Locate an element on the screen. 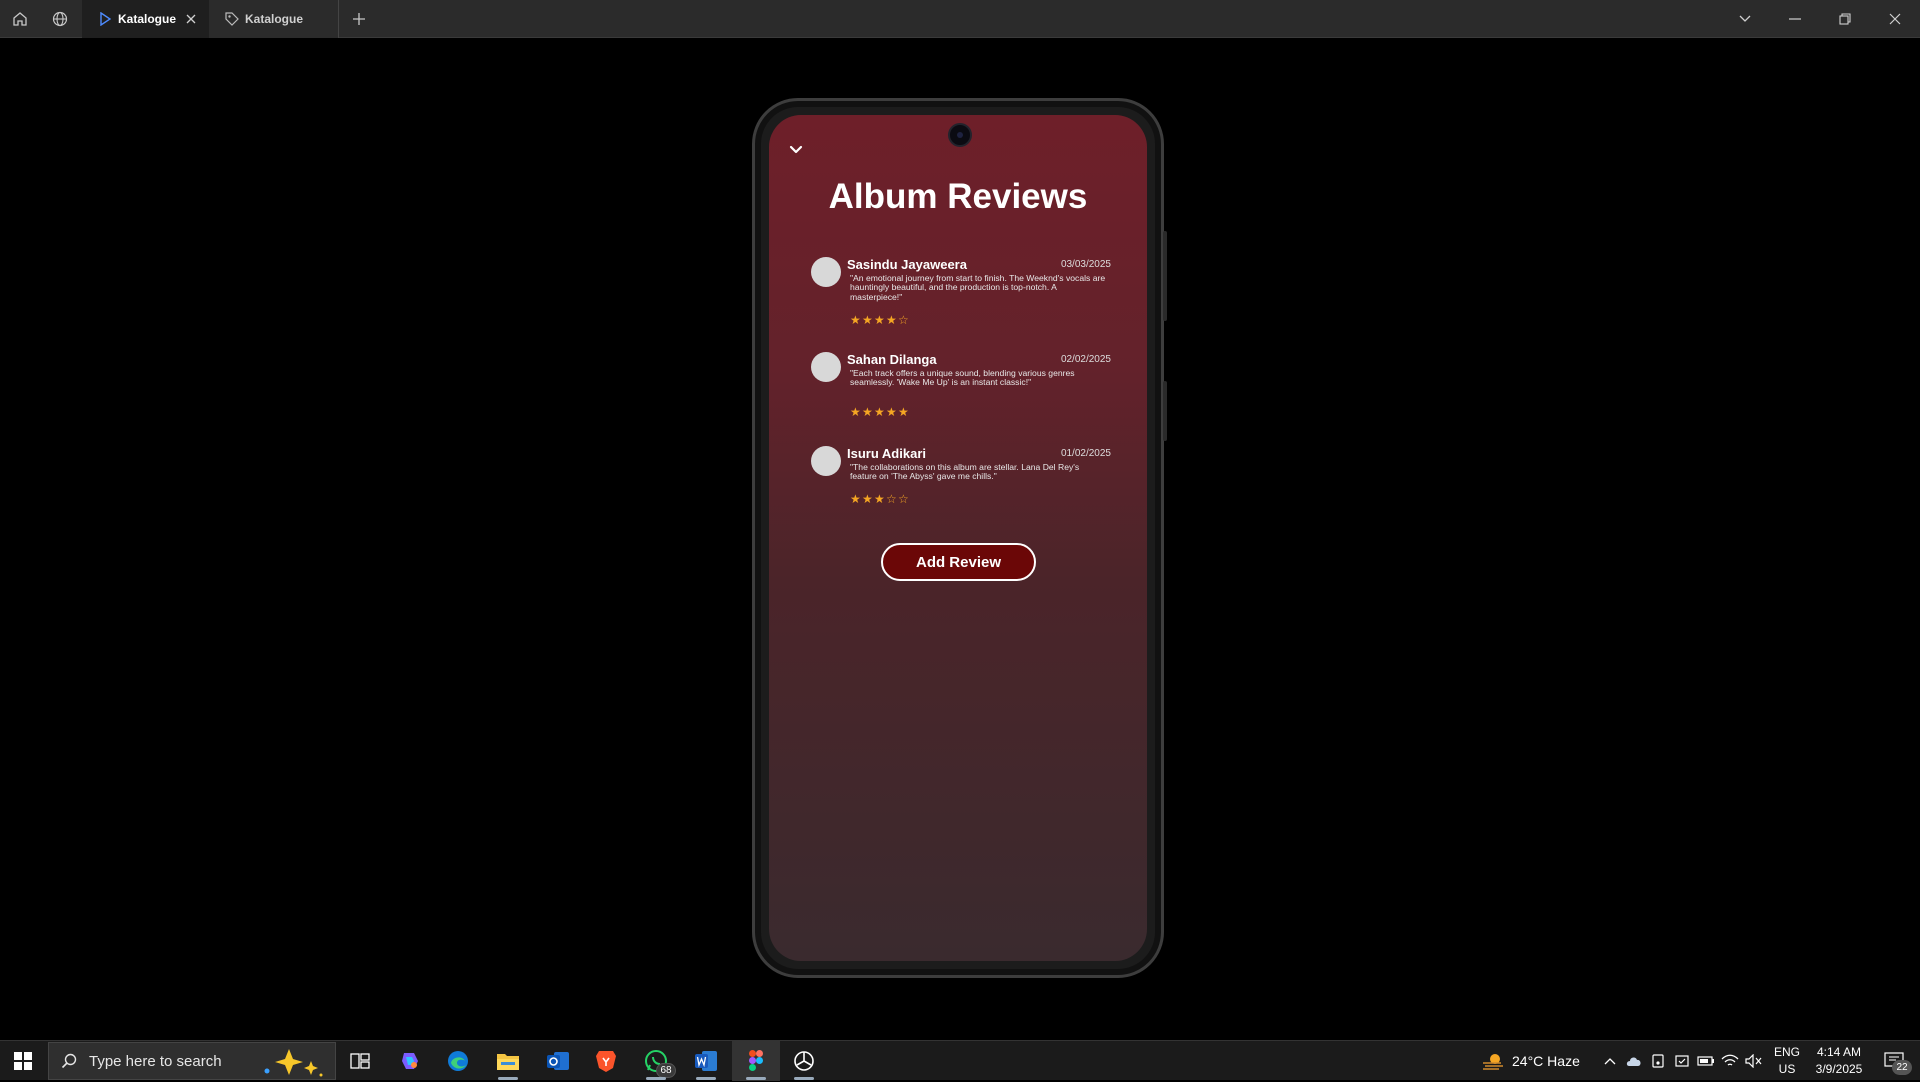  search-placeholder: Type here to search is located at coordinates (155, 1061).